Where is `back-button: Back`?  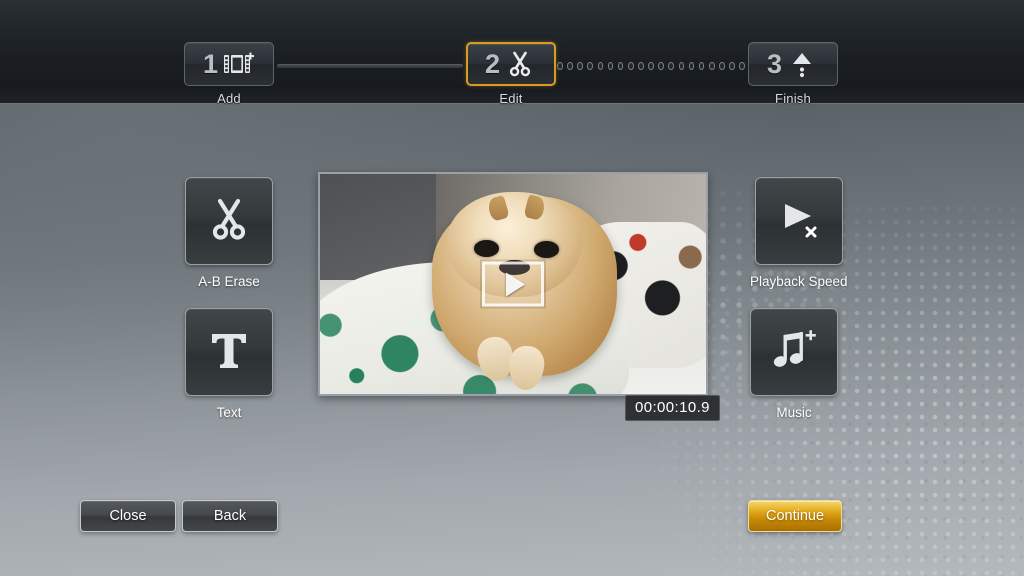 back-button: Back is located at coordinates (230, 516).